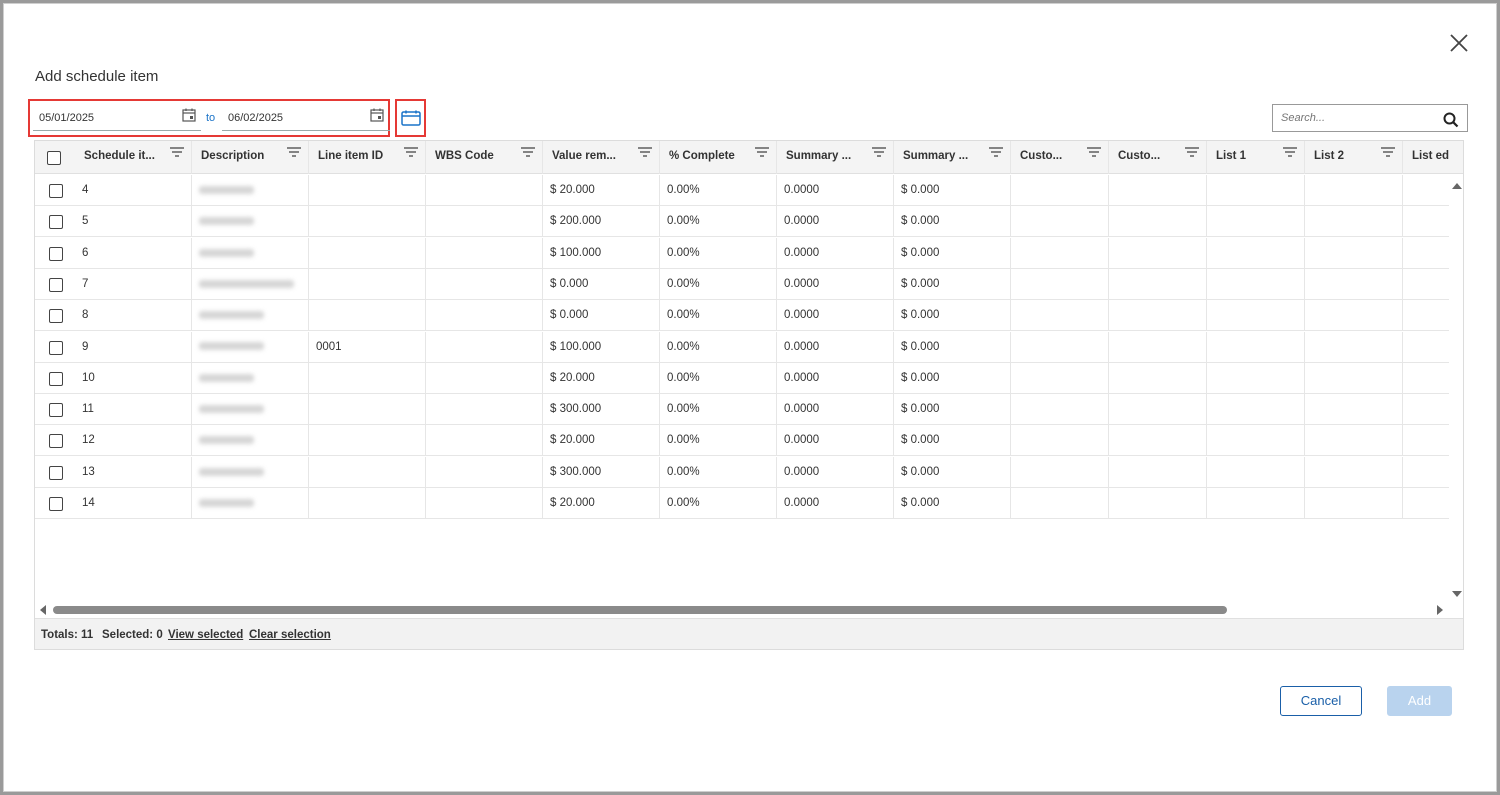 This screenshot has height=795, width=1500. Describe the element at coordinates (1457, 186) in the screenshot. I see `scroll-up-arrow-icon` at that location.